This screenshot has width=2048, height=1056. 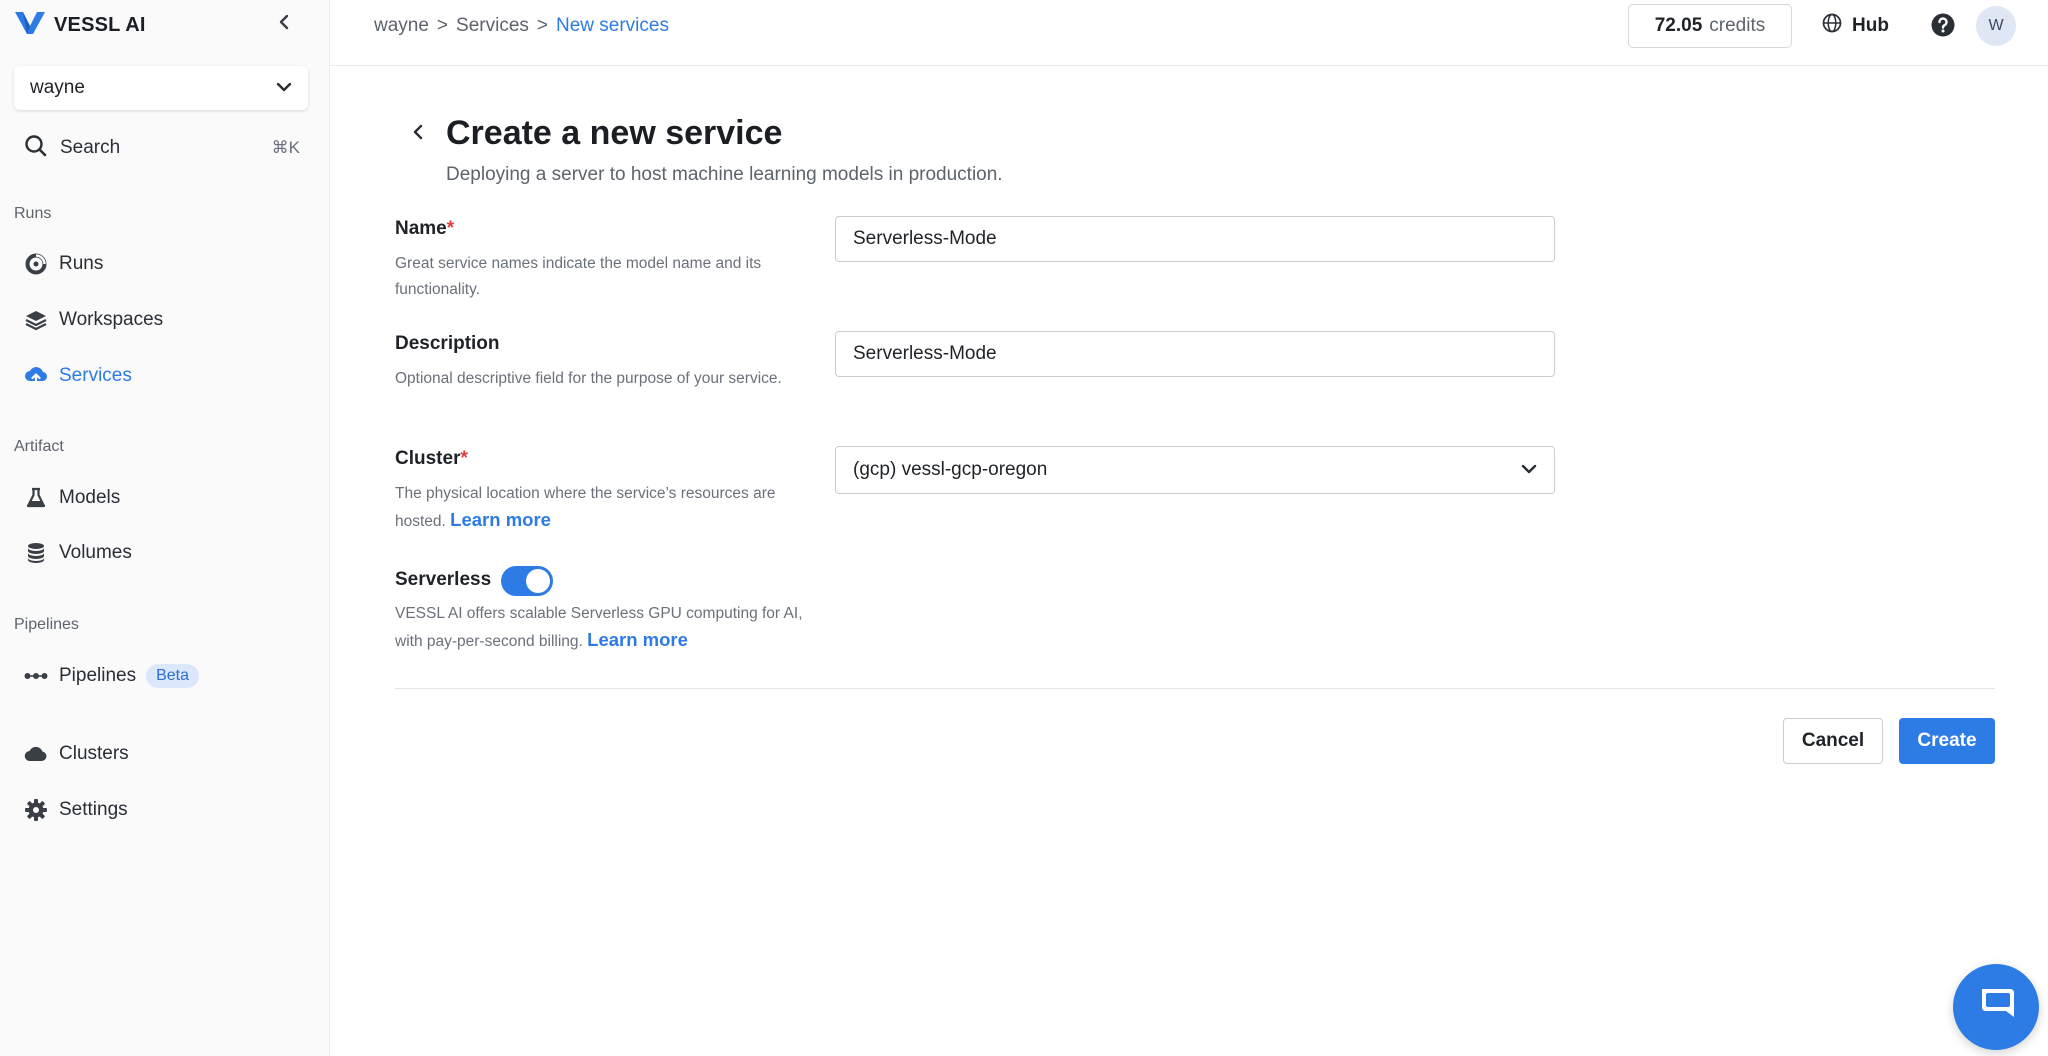 I want to click on section-label-pipelines: Pipelines, so click(x=46, y=624).